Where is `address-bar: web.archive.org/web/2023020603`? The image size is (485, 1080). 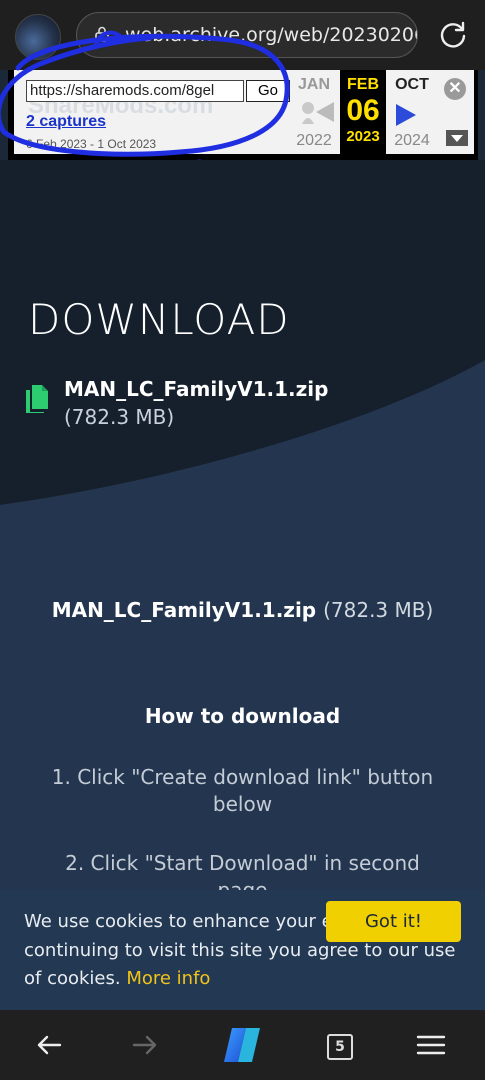 address-bar: web.archive.org/web/2023020603 is located at coordinates (247, 35).